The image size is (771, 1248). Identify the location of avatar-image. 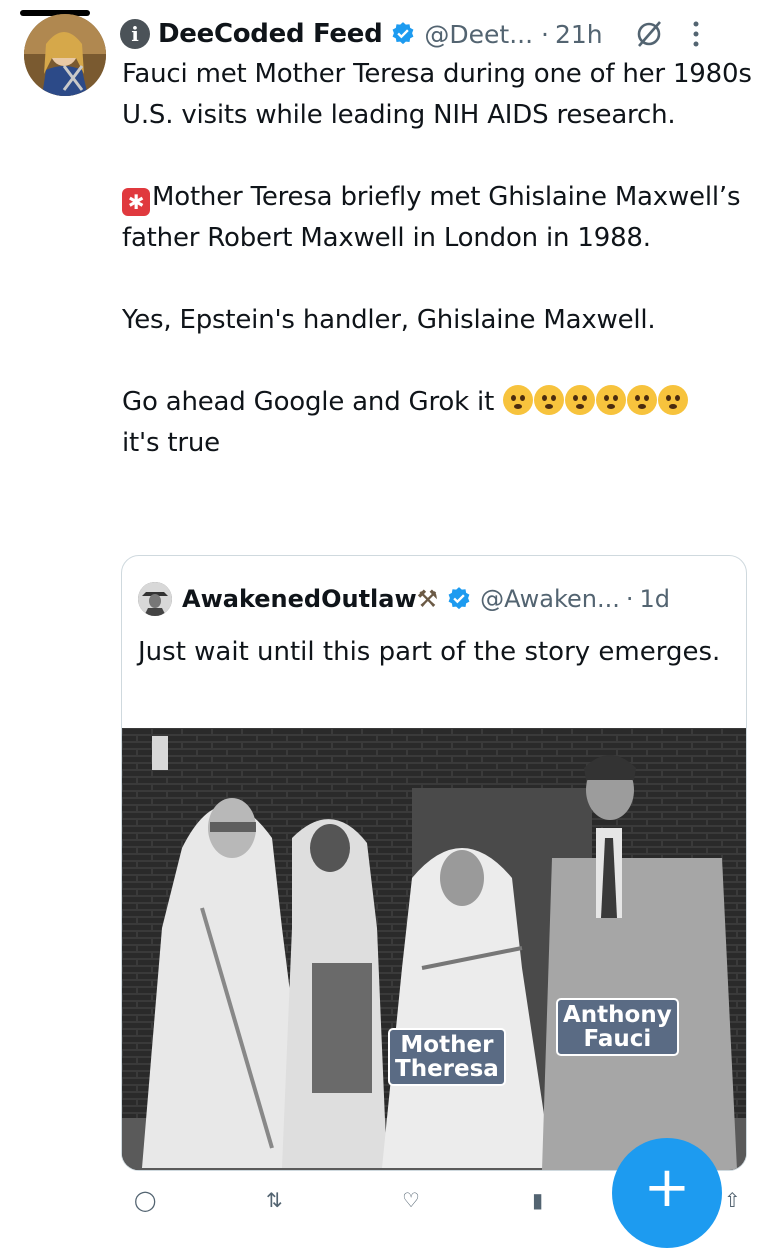
(65, 55).